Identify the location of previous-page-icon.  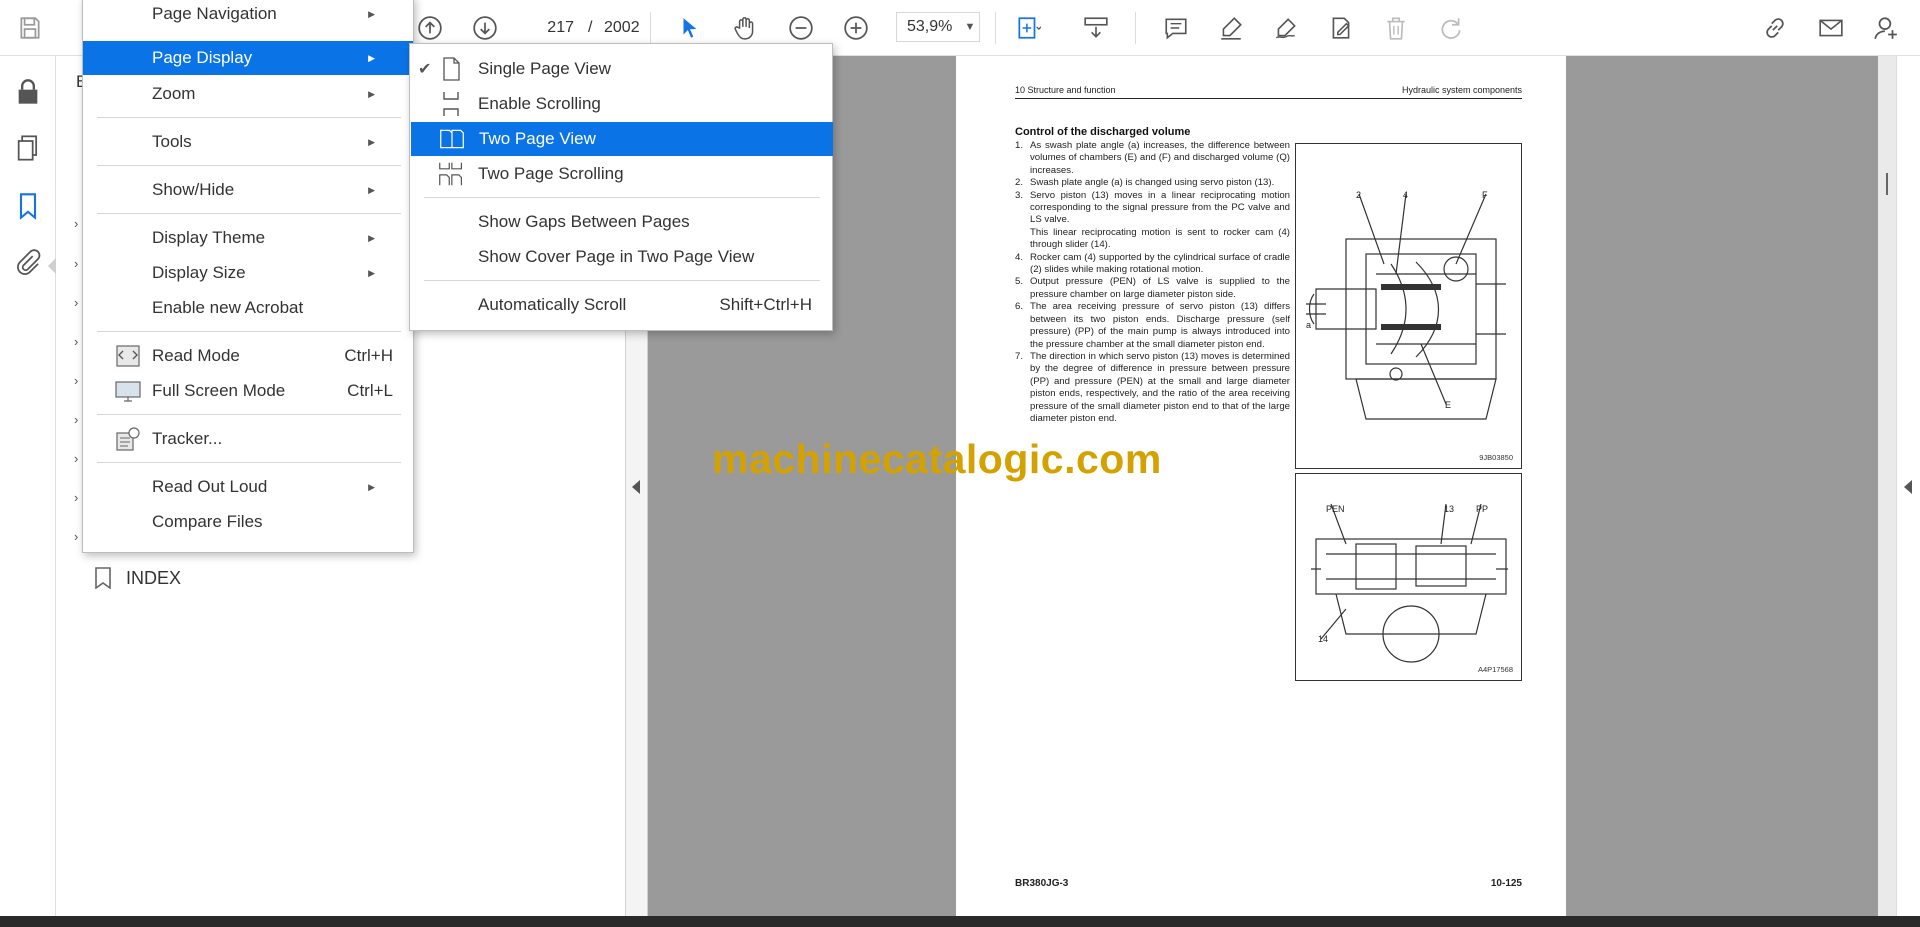
(430, 28).